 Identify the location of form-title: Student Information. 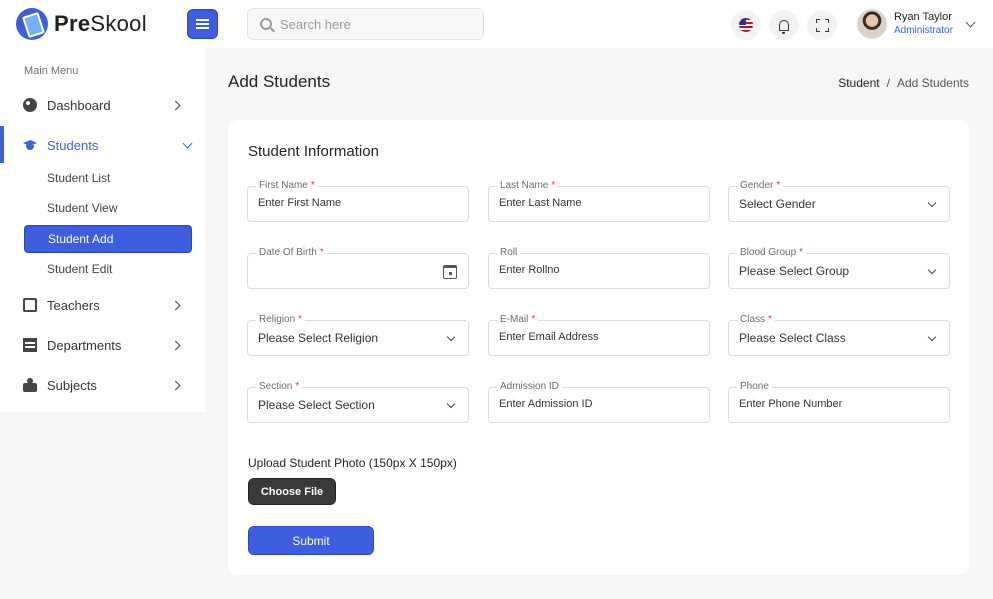
(313, 151).